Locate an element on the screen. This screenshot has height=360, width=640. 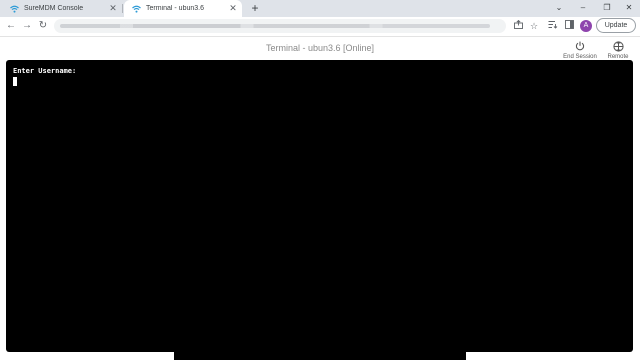
update-button: Update is located at coordinates (616, 25).